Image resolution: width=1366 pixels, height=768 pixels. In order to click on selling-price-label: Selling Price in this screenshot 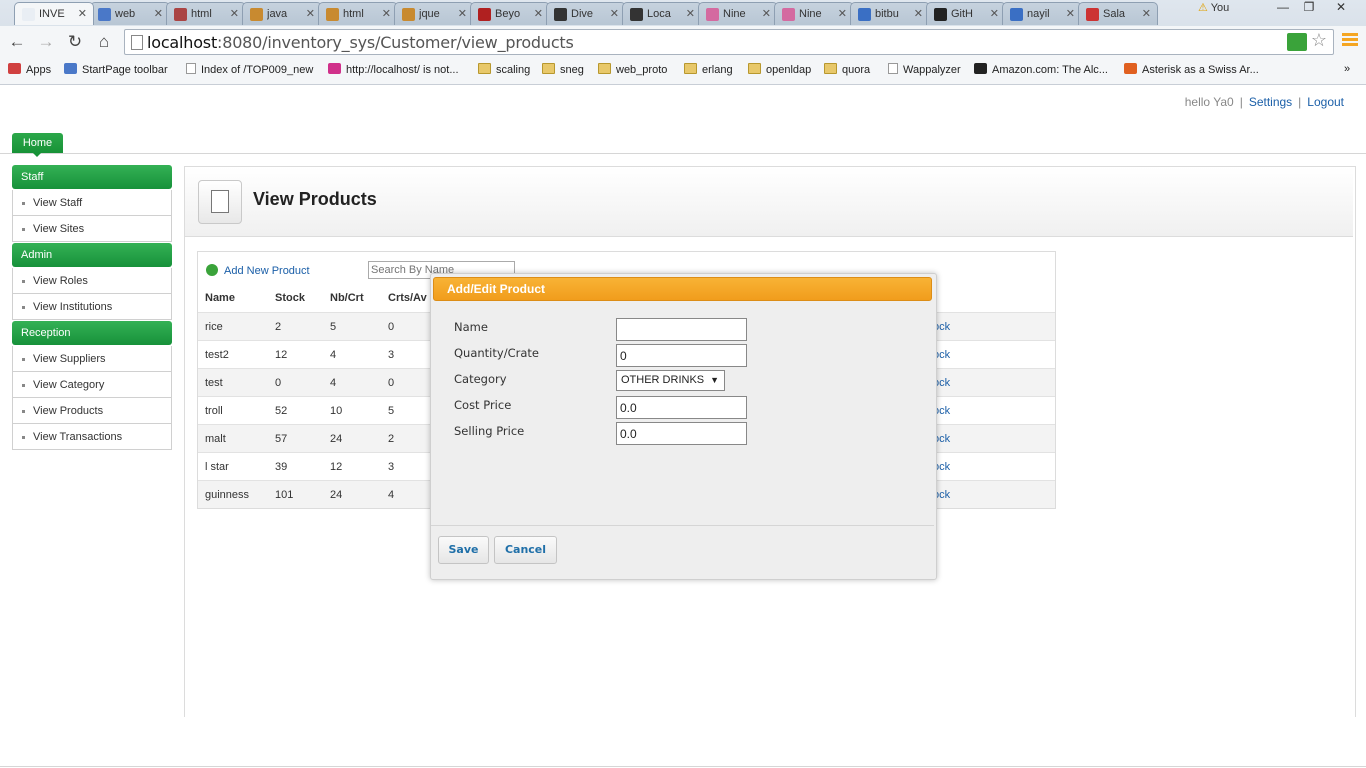, I will do `click(489, 431)`.